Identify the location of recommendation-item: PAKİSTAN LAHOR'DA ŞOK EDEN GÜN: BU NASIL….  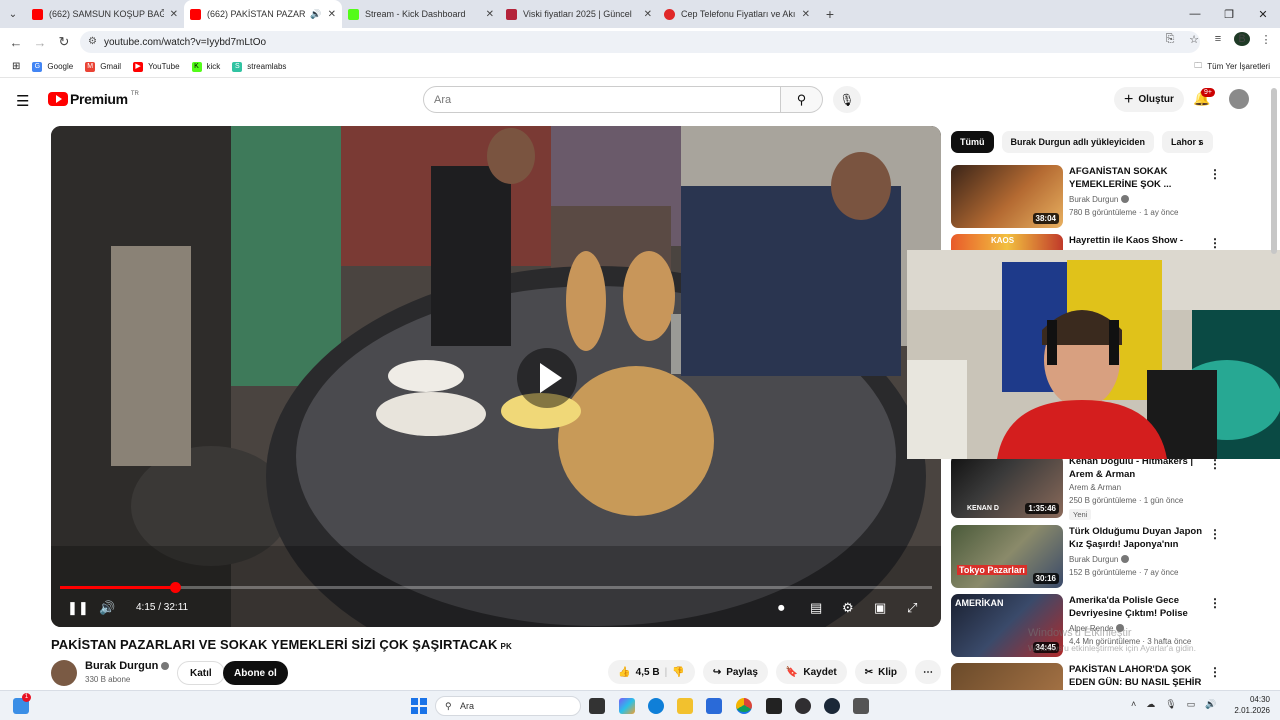
(1111, 676).